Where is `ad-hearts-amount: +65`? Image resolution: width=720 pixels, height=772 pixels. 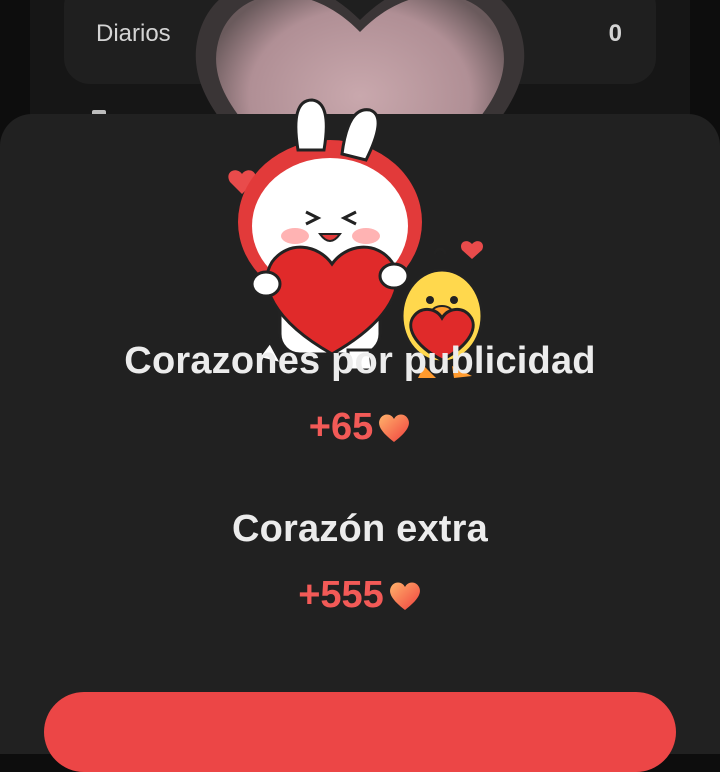 ad-hearts-amount: +65 is located at coordinates (360, 427).